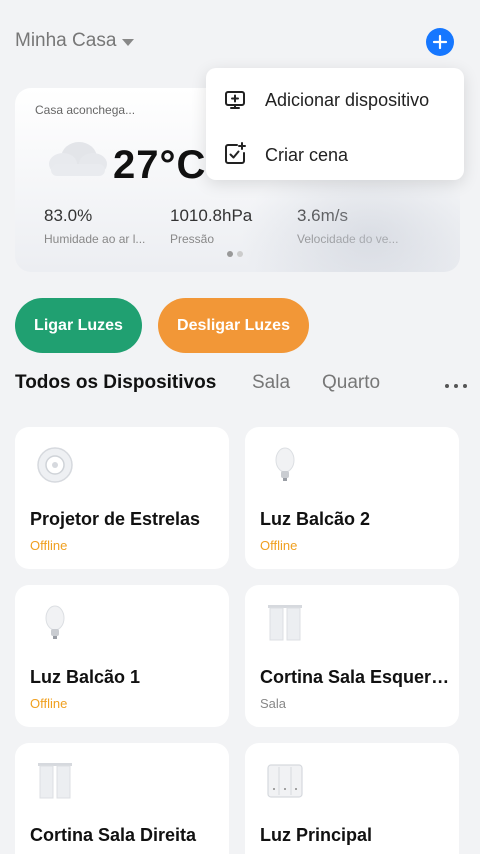  I want to click on carousel-dots, so click(235, 254).